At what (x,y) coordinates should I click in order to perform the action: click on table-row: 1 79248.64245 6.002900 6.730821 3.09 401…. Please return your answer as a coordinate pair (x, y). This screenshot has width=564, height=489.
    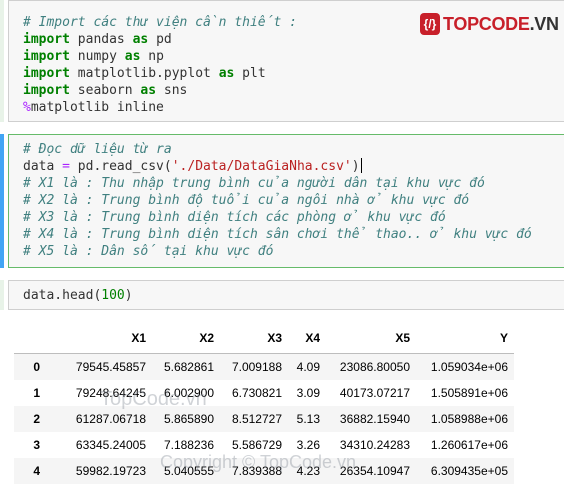
    Looking at the image, I should click on (264, 393).